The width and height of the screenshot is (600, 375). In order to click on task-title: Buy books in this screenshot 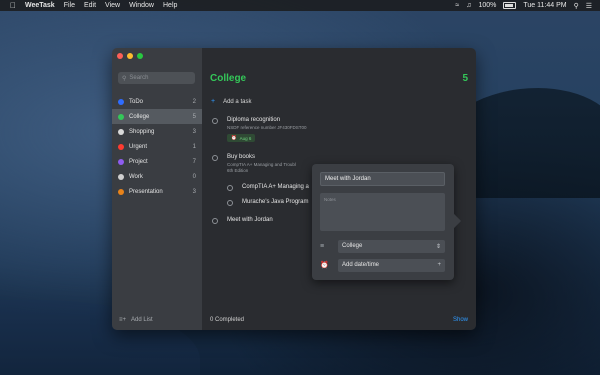, I will do `click(241, 157)`.